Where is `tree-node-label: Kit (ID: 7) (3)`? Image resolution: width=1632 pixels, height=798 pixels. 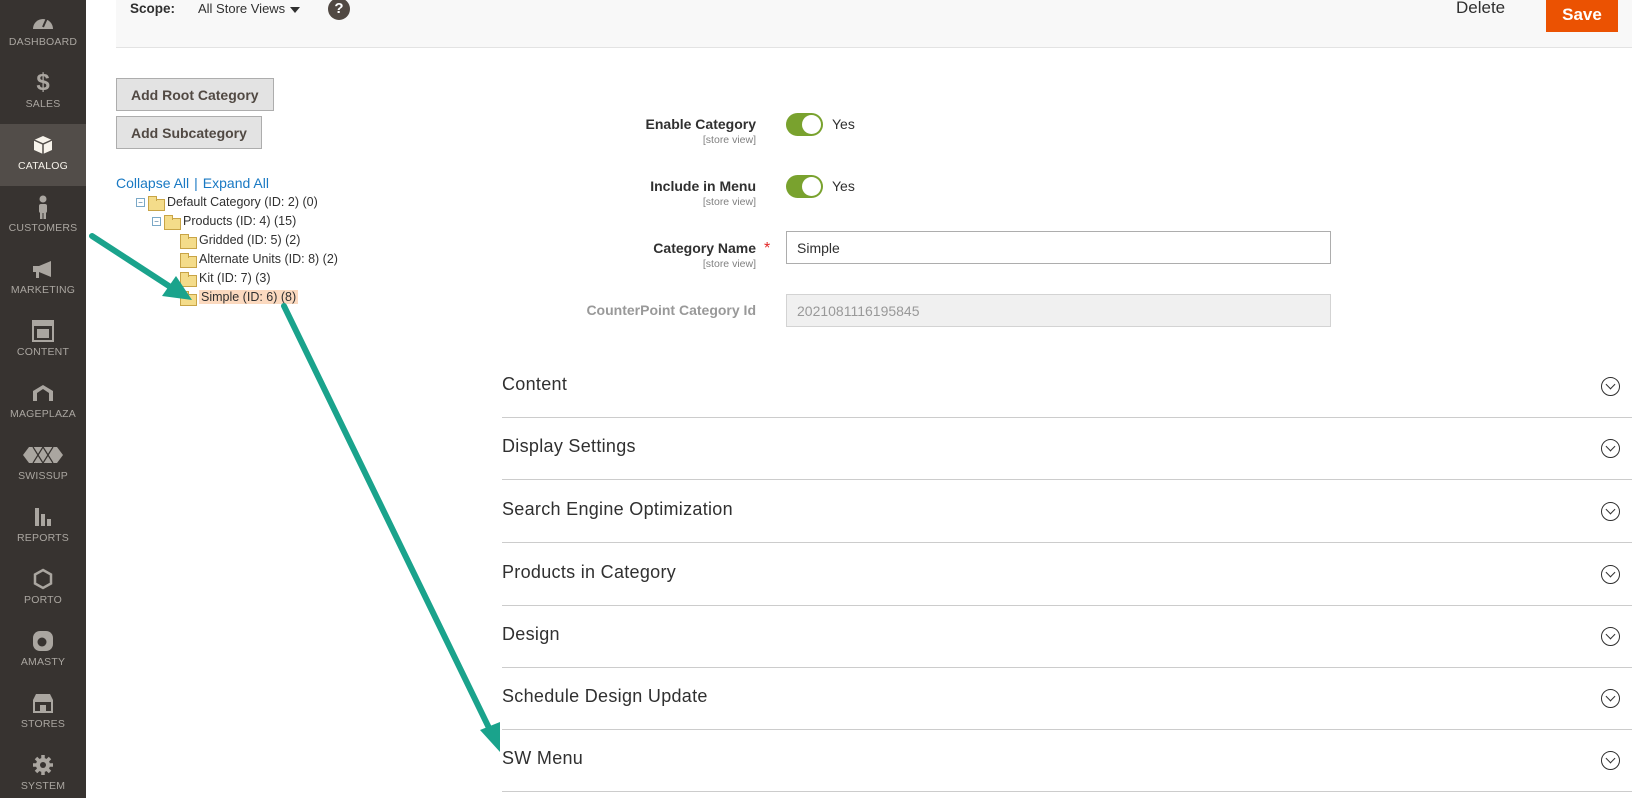 tree-node-label: Kit (ID: 7) (3) is located at coordinates (235, 278).